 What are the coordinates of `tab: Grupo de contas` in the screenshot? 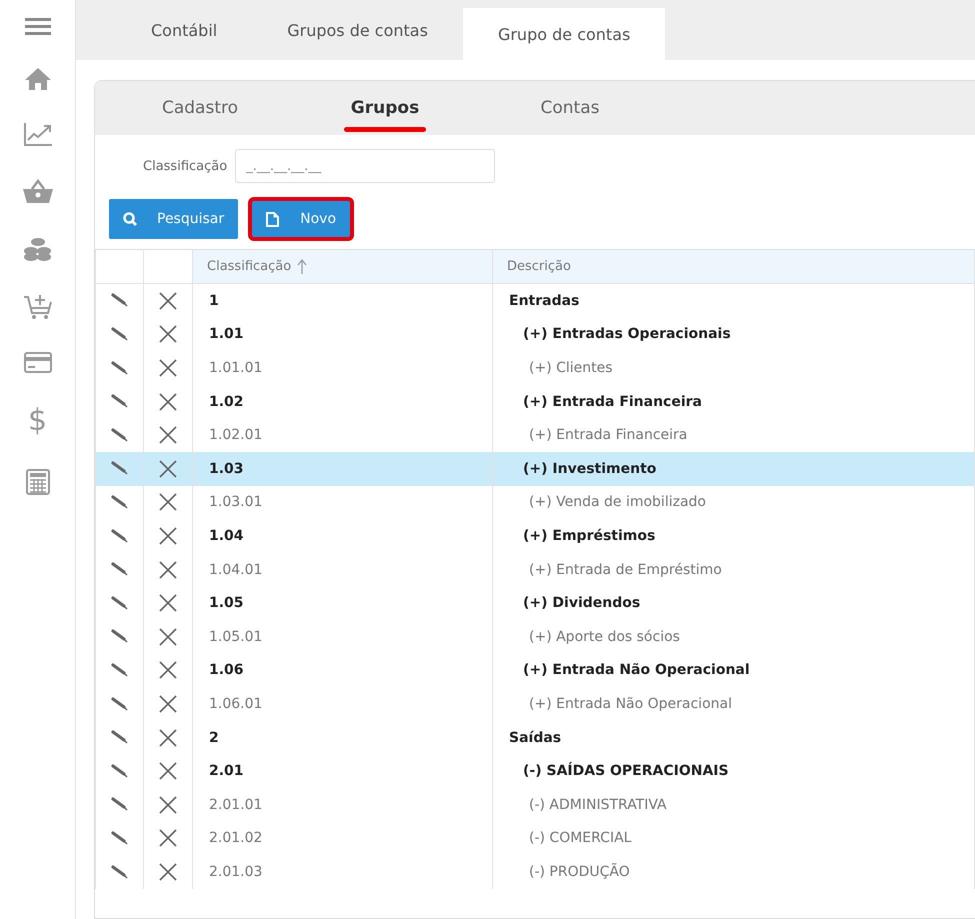 It's located at (564, 34).